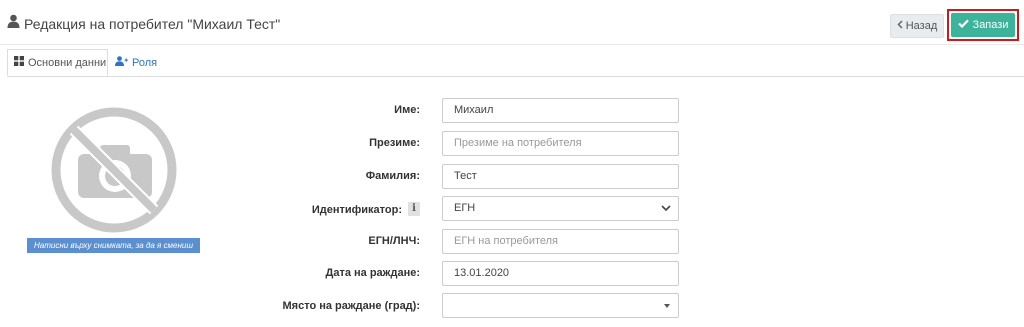  What do you see at coordinates (414, 208) in the screenshot?
I see `info-icon: i` at bounding box center [414, 208].